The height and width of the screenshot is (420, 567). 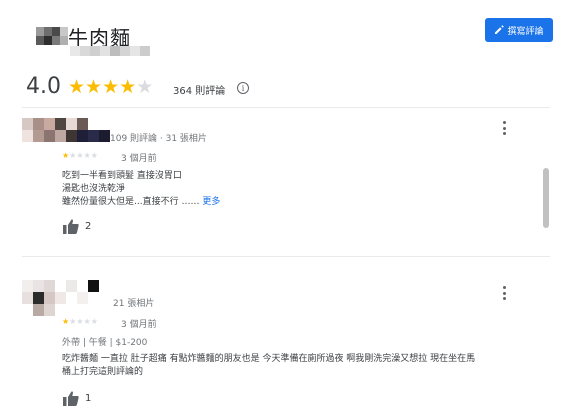 I want to click on like-button: 2, so click(x=77, y=226).